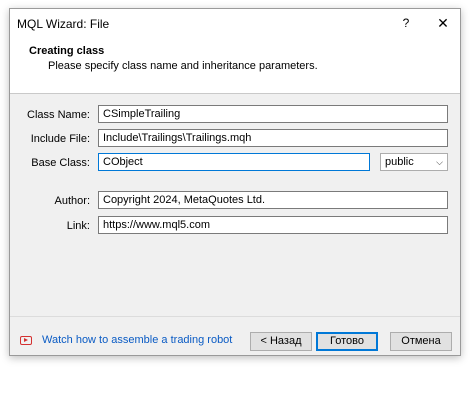  What do you see at coordinates (273, 200) in the screenshot?
I see `author-input: Copyright 2024, MetaQuotes Ltd.` at bounding box center [273, 200].